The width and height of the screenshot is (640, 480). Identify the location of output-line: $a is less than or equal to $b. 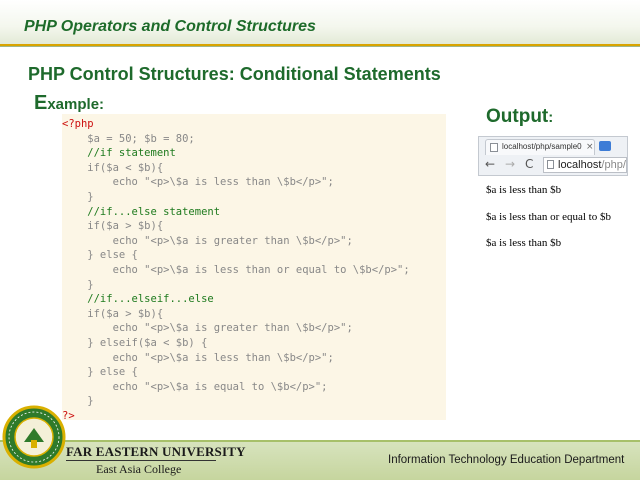
(548, 217).